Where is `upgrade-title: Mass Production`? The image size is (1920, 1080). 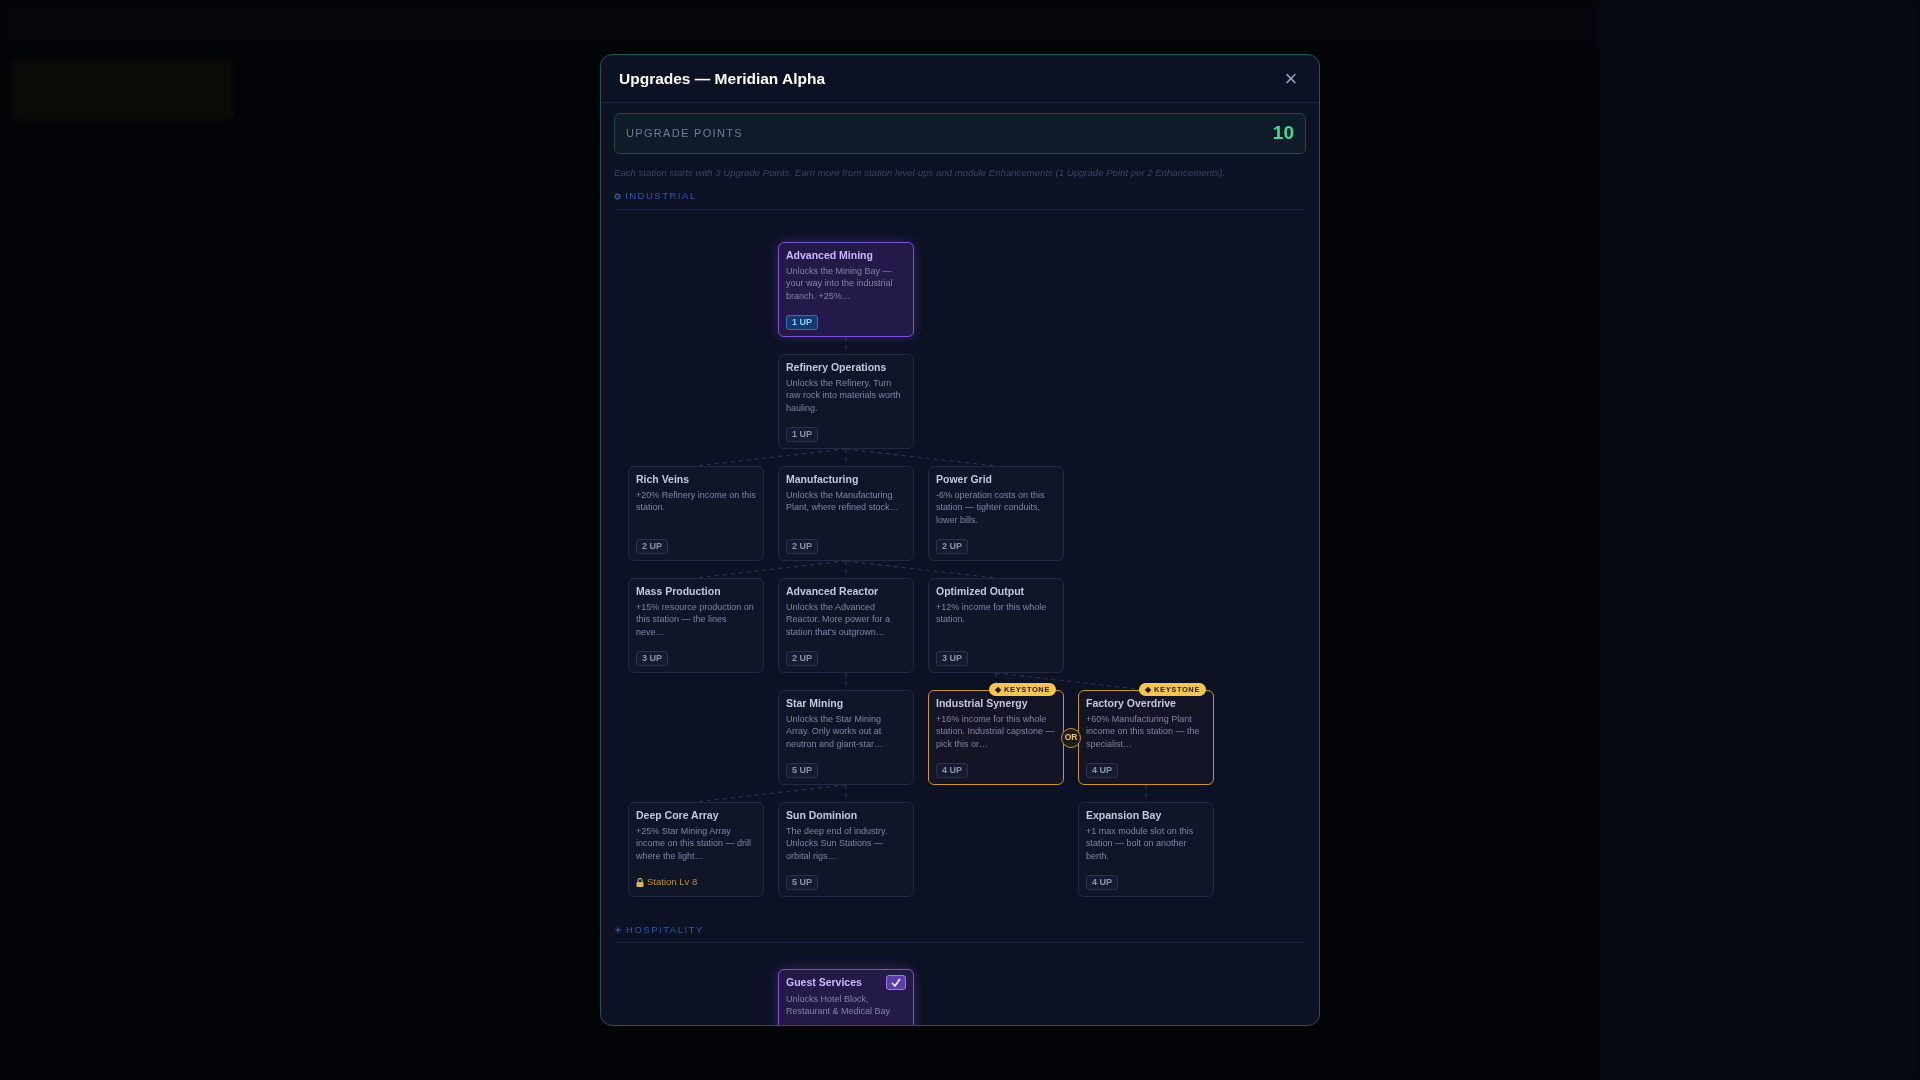
upgrade-title: Mass Production is located at coordinates (678, 591).